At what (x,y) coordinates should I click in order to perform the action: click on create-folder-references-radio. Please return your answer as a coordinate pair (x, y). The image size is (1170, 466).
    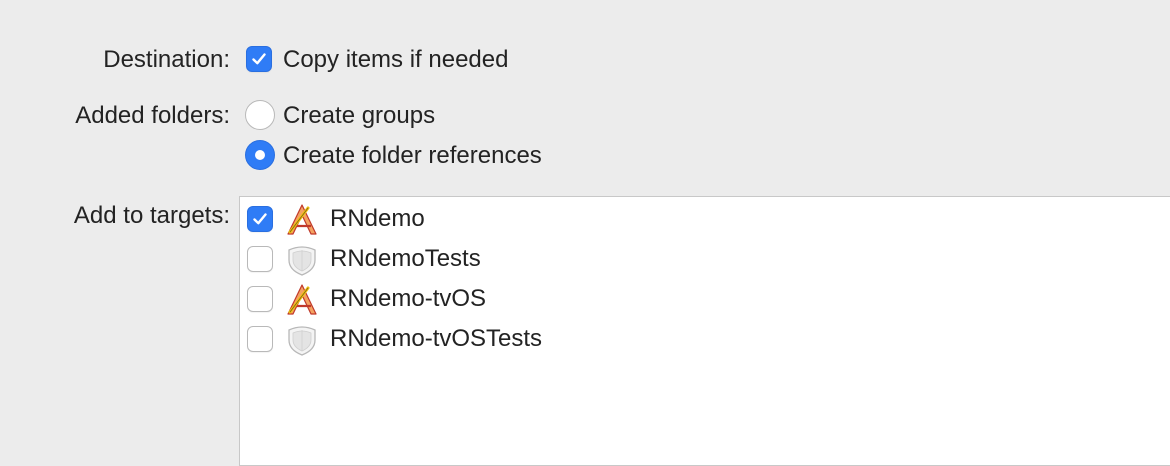
    Looking at the image, I should click on (260, 155).